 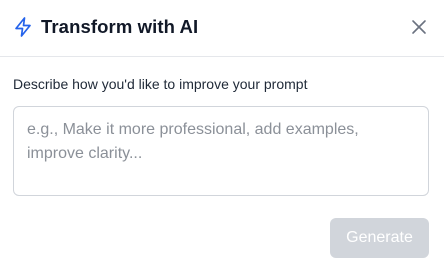 I want to click on generate-button: Generate, so click(x=379, y=238).